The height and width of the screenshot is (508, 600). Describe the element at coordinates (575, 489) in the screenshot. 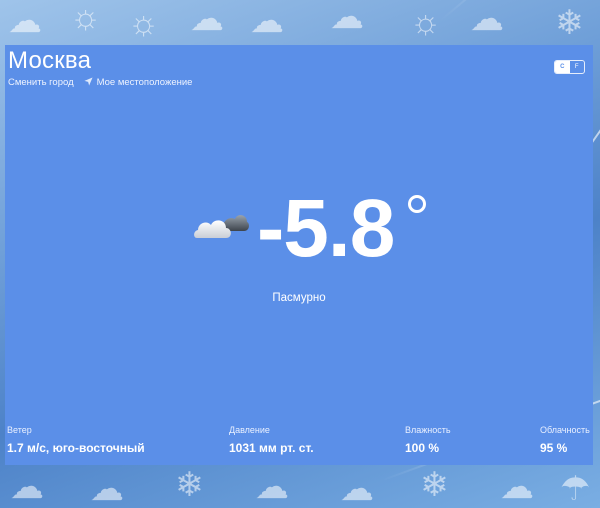

I see `rain-icon: ☂` at that location.